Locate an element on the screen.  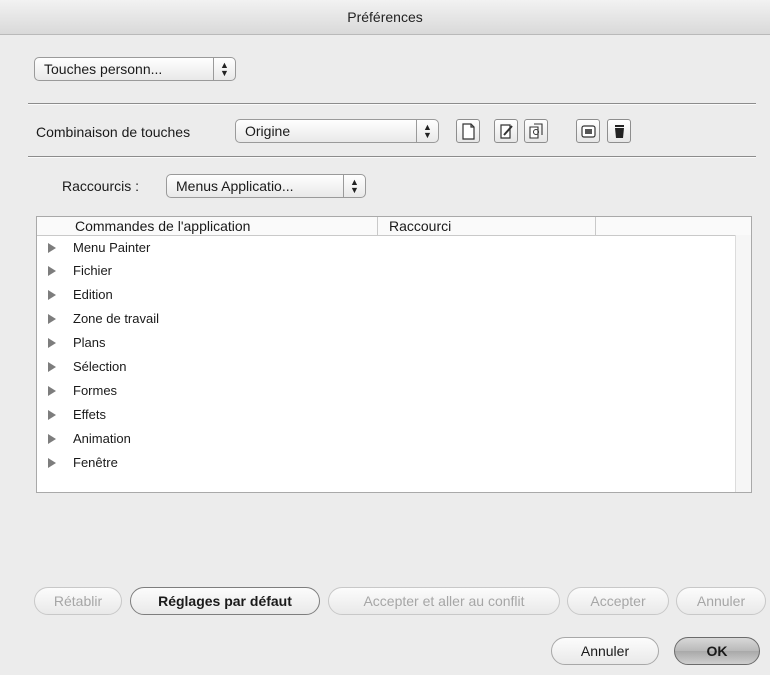
retablir-button: Rétablir is located at coordinates (78, 601).